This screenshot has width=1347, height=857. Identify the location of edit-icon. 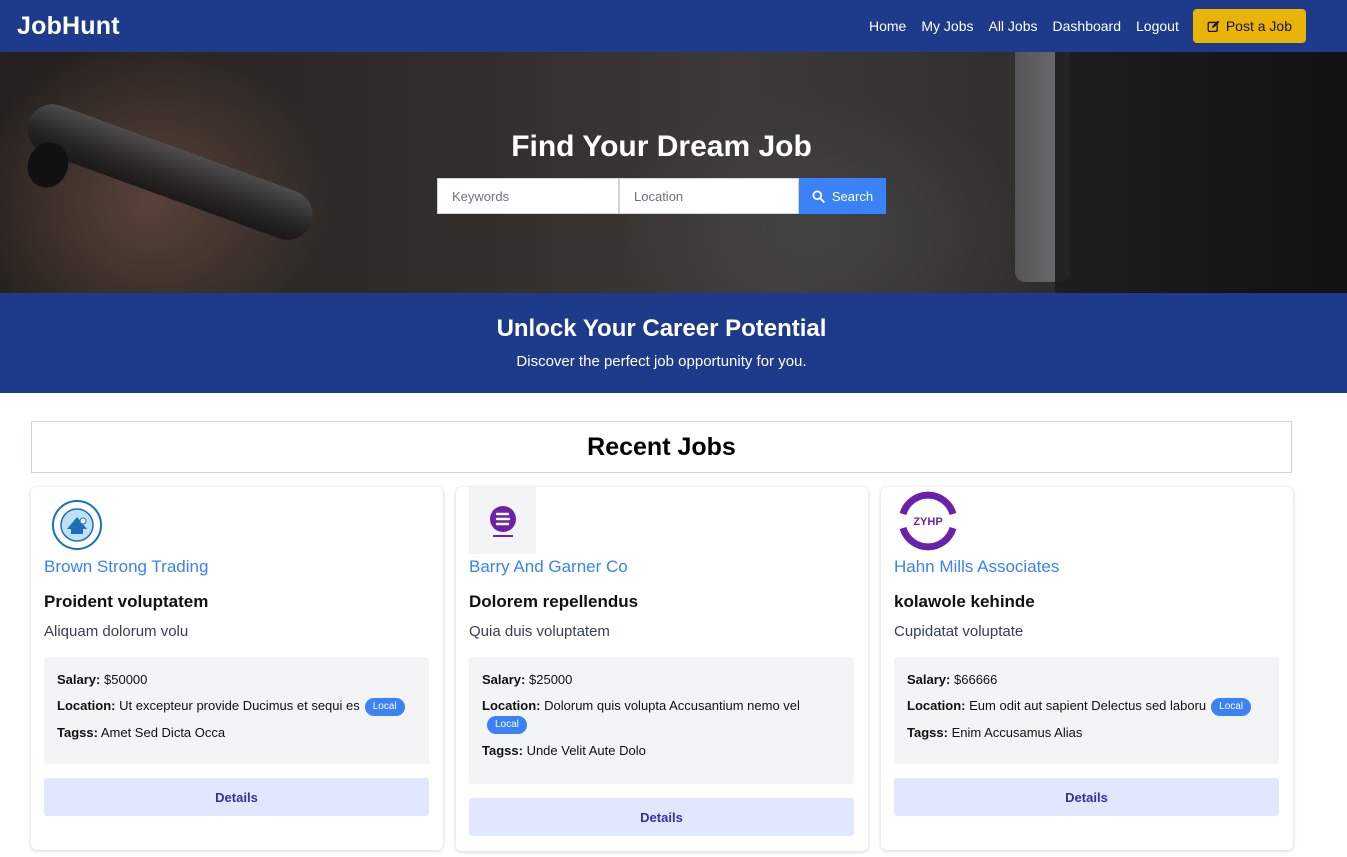
(1213, 26).